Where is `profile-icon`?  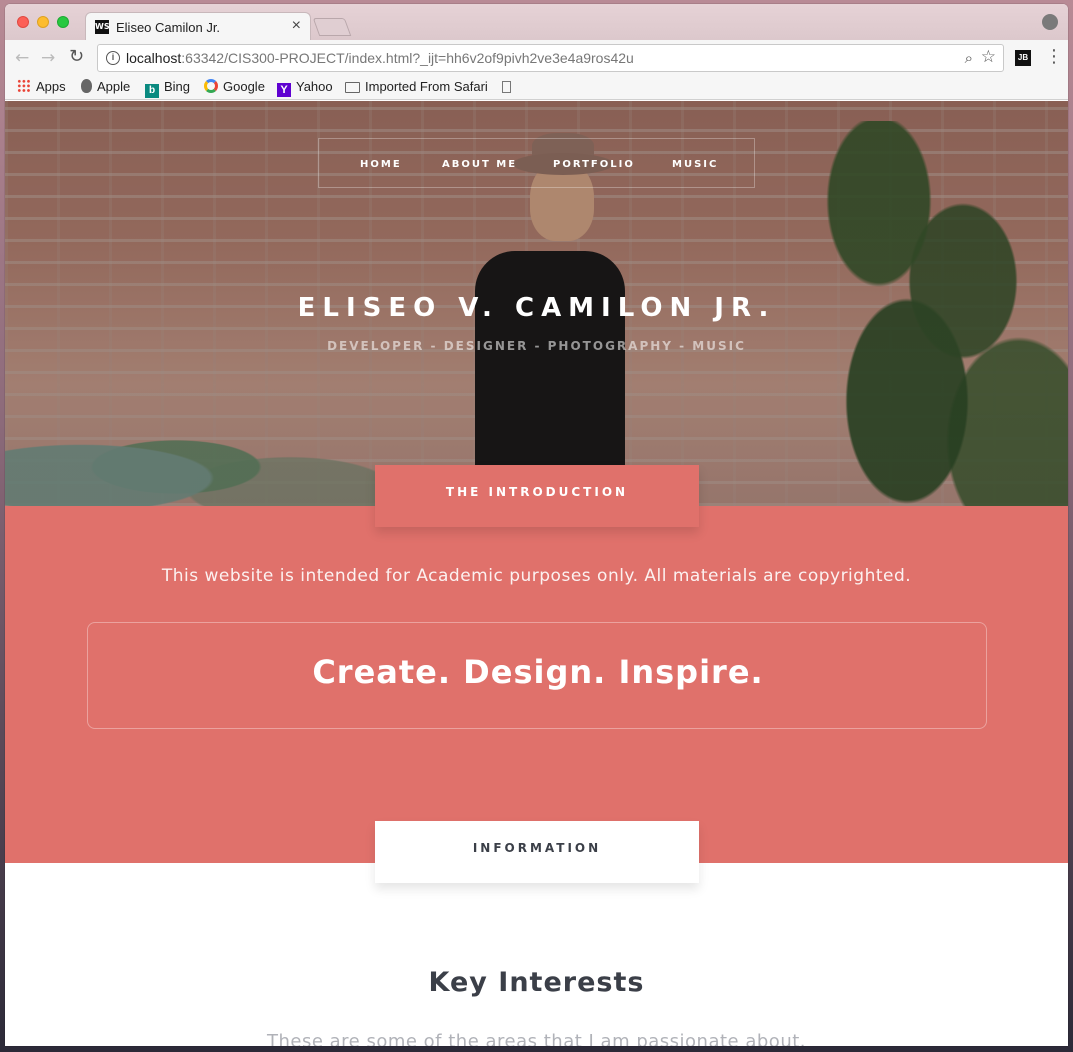
profile-icon is located at coordinates (1050, 22).